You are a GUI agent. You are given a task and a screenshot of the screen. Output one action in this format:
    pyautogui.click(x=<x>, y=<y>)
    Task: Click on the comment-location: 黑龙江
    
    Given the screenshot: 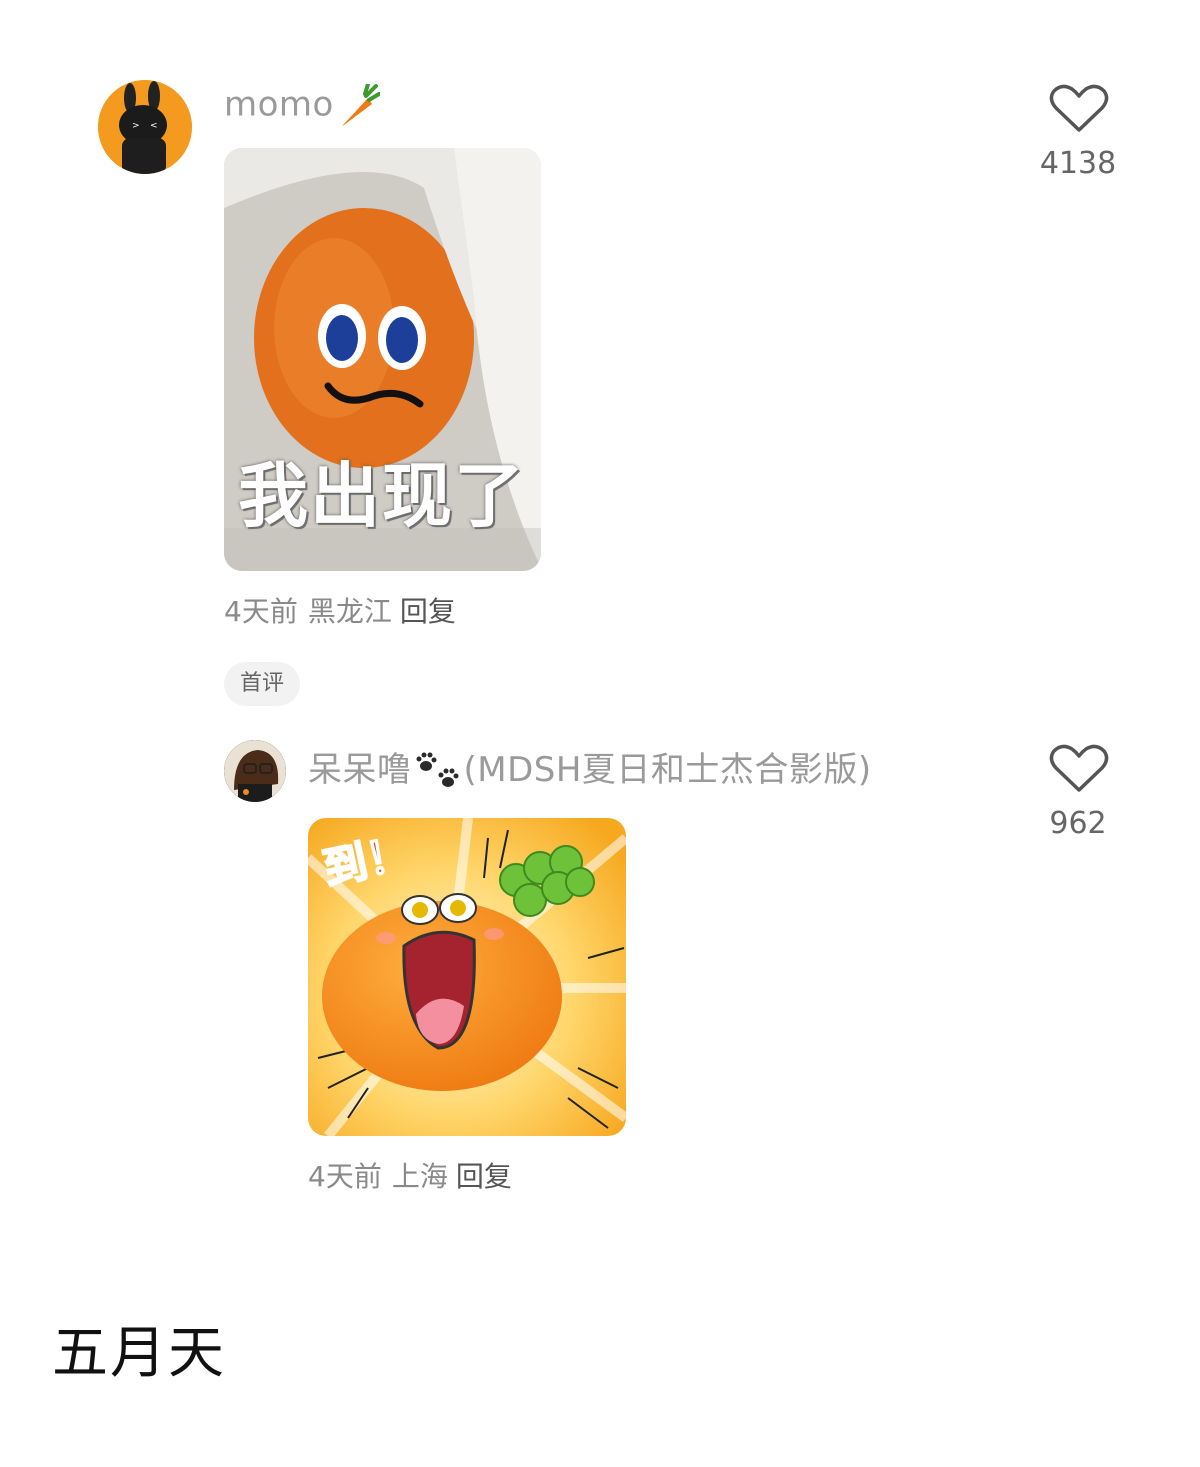 What is the action you would take?
    pyautogui.click(x=349, y=611)
    